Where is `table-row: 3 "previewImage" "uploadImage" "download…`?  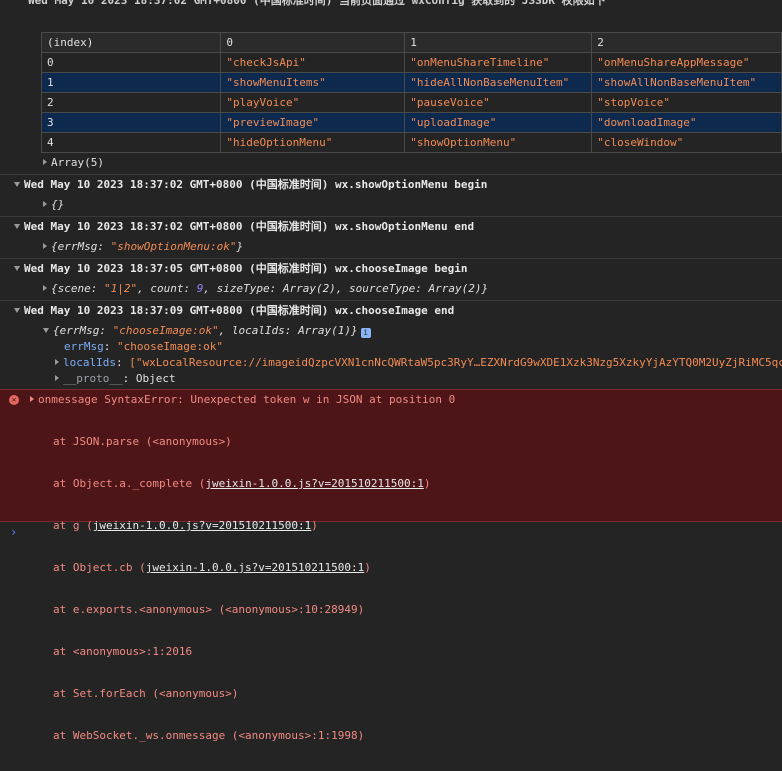
table-row: 3 "previewImage" "uploadImage" "download… is located at coordinates (411, 122).